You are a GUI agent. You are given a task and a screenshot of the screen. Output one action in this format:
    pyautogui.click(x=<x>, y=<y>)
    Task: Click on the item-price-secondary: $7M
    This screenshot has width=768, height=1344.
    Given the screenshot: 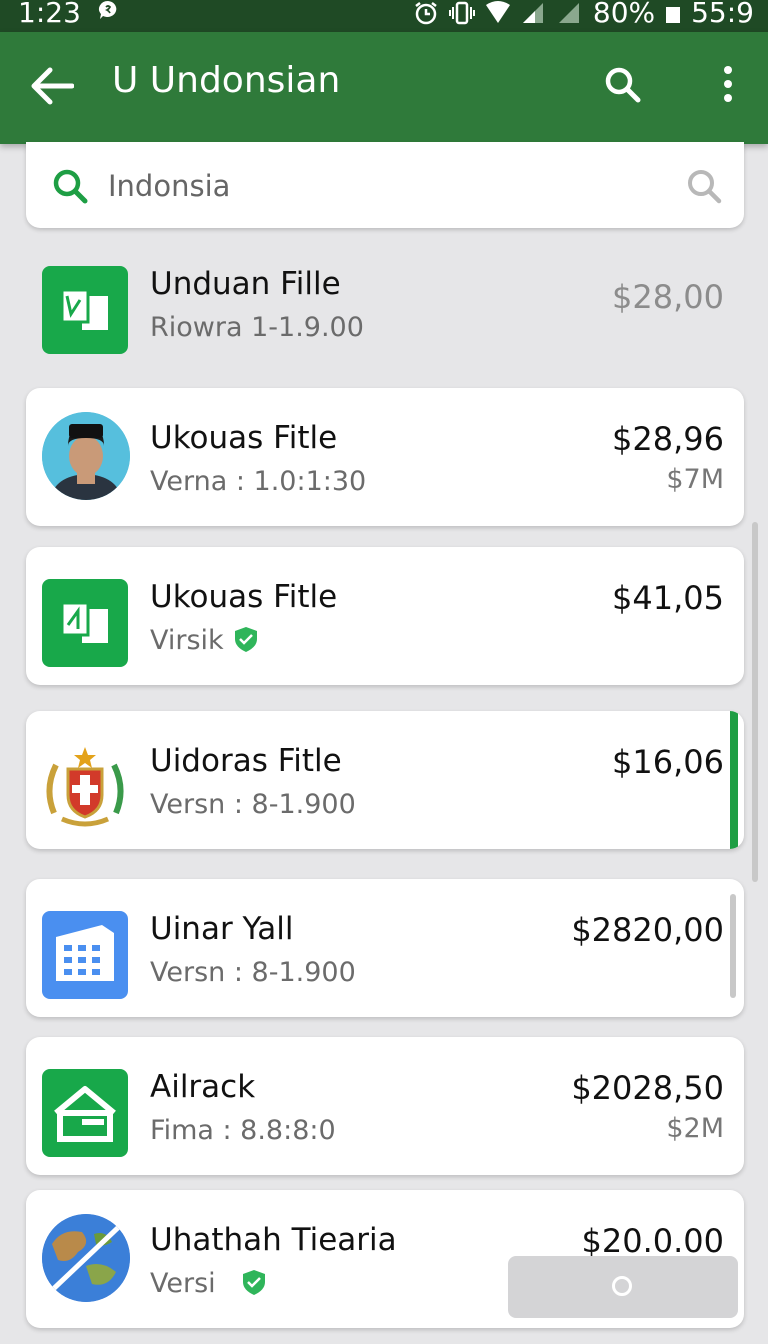 What is the action you would take?
    pyautogui.click(x=695, y=479)
    